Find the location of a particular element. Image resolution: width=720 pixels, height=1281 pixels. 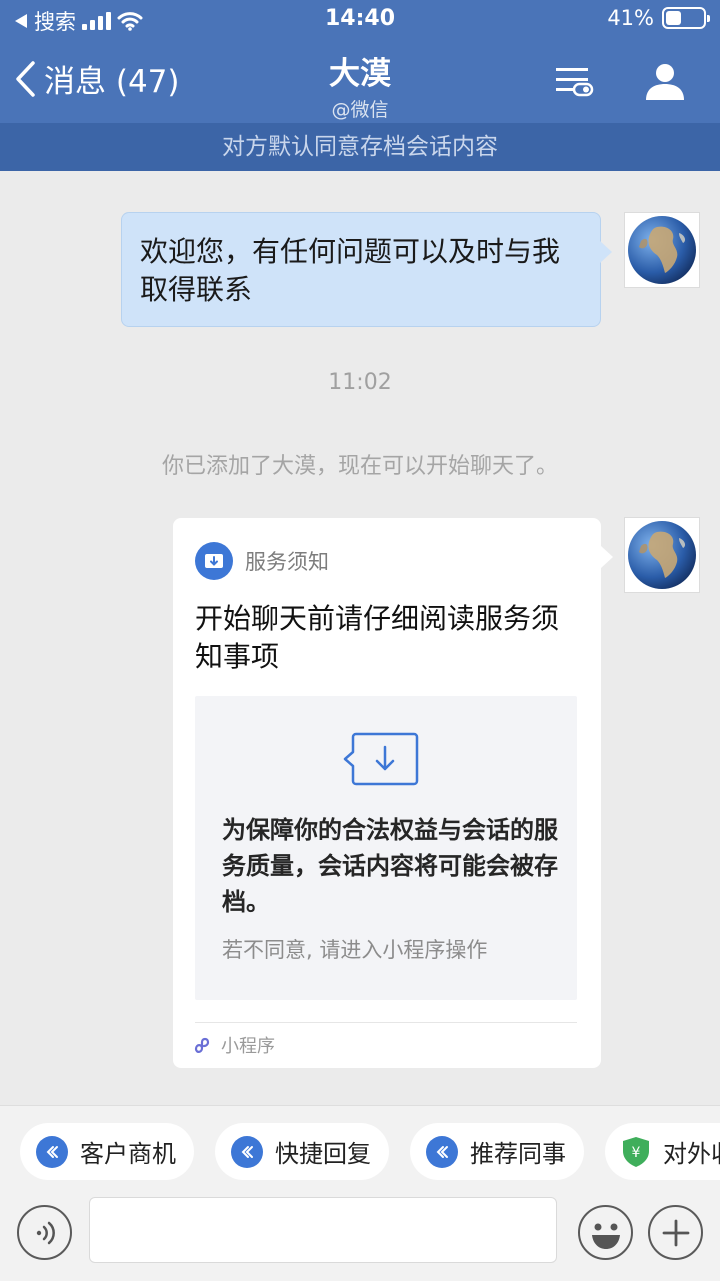

smiley-icon is located at coordinates (605, 1236).